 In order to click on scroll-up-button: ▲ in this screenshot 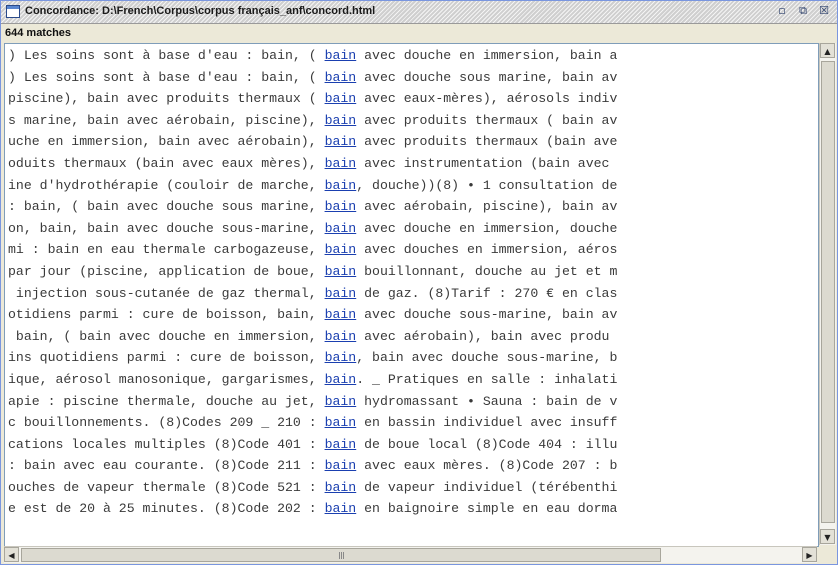, I will do `click(827, 50)`.